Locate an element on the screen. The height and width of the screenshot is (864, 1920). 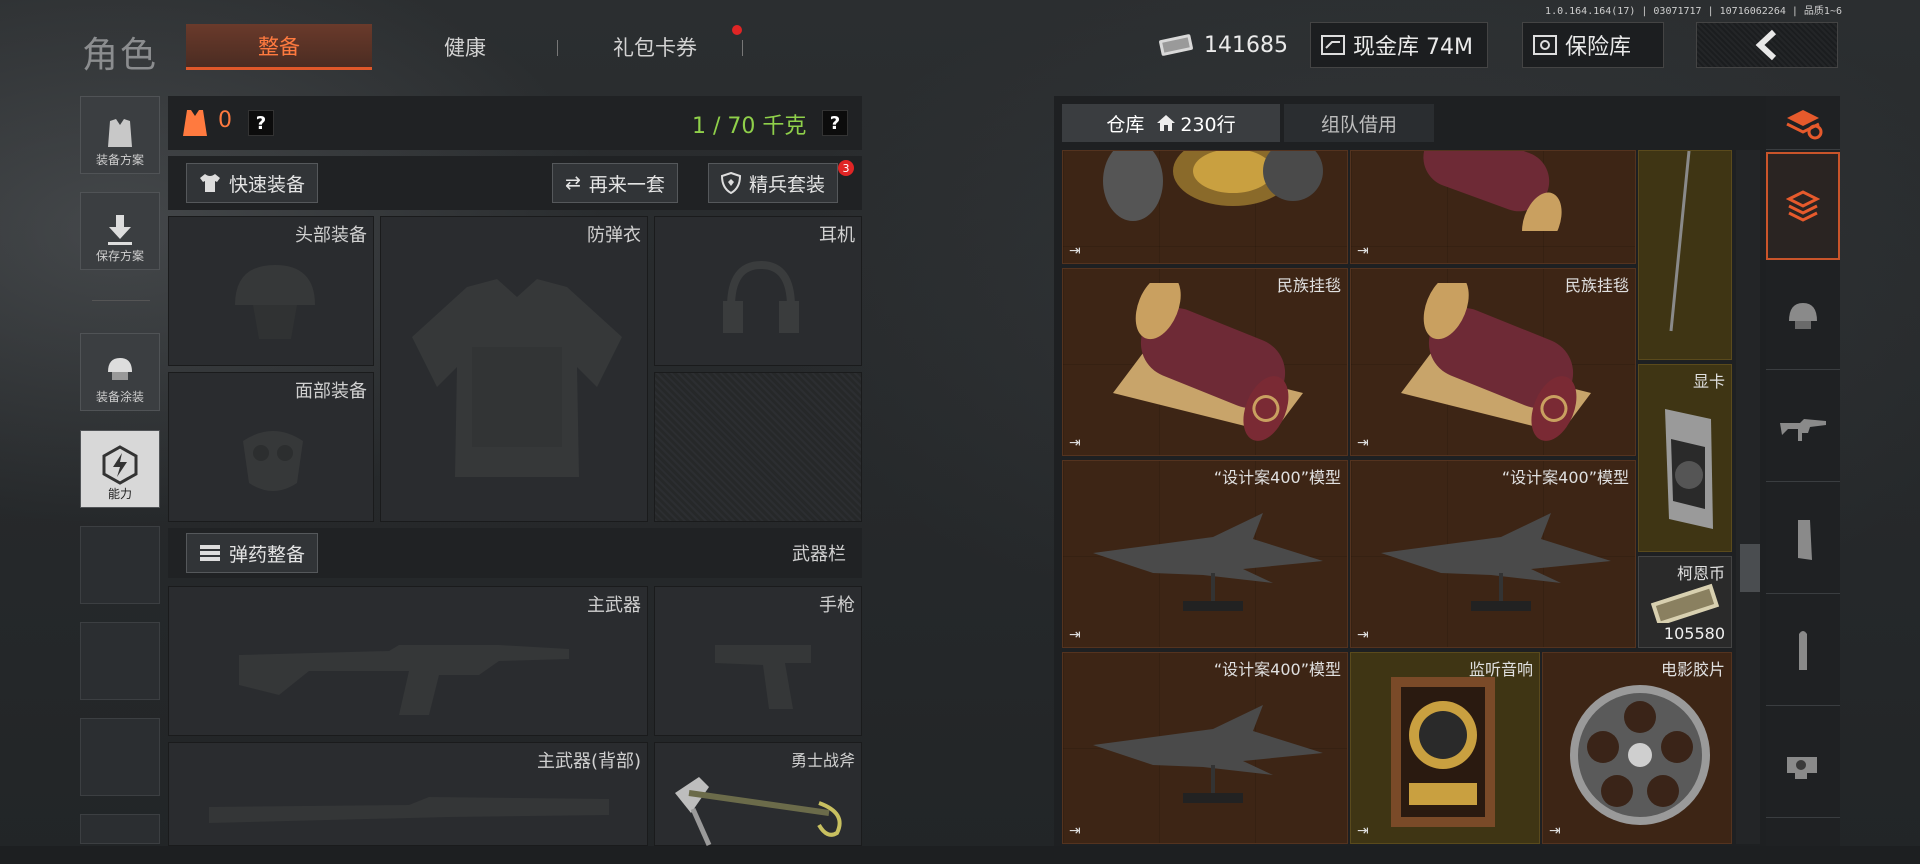
head-slot-label: 头部装备 is located at coordinates (331, 235).